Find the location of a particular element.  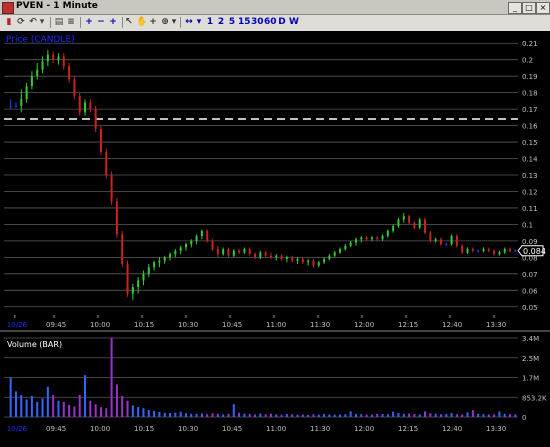

close-button: × is located at coordinates (543, 8).